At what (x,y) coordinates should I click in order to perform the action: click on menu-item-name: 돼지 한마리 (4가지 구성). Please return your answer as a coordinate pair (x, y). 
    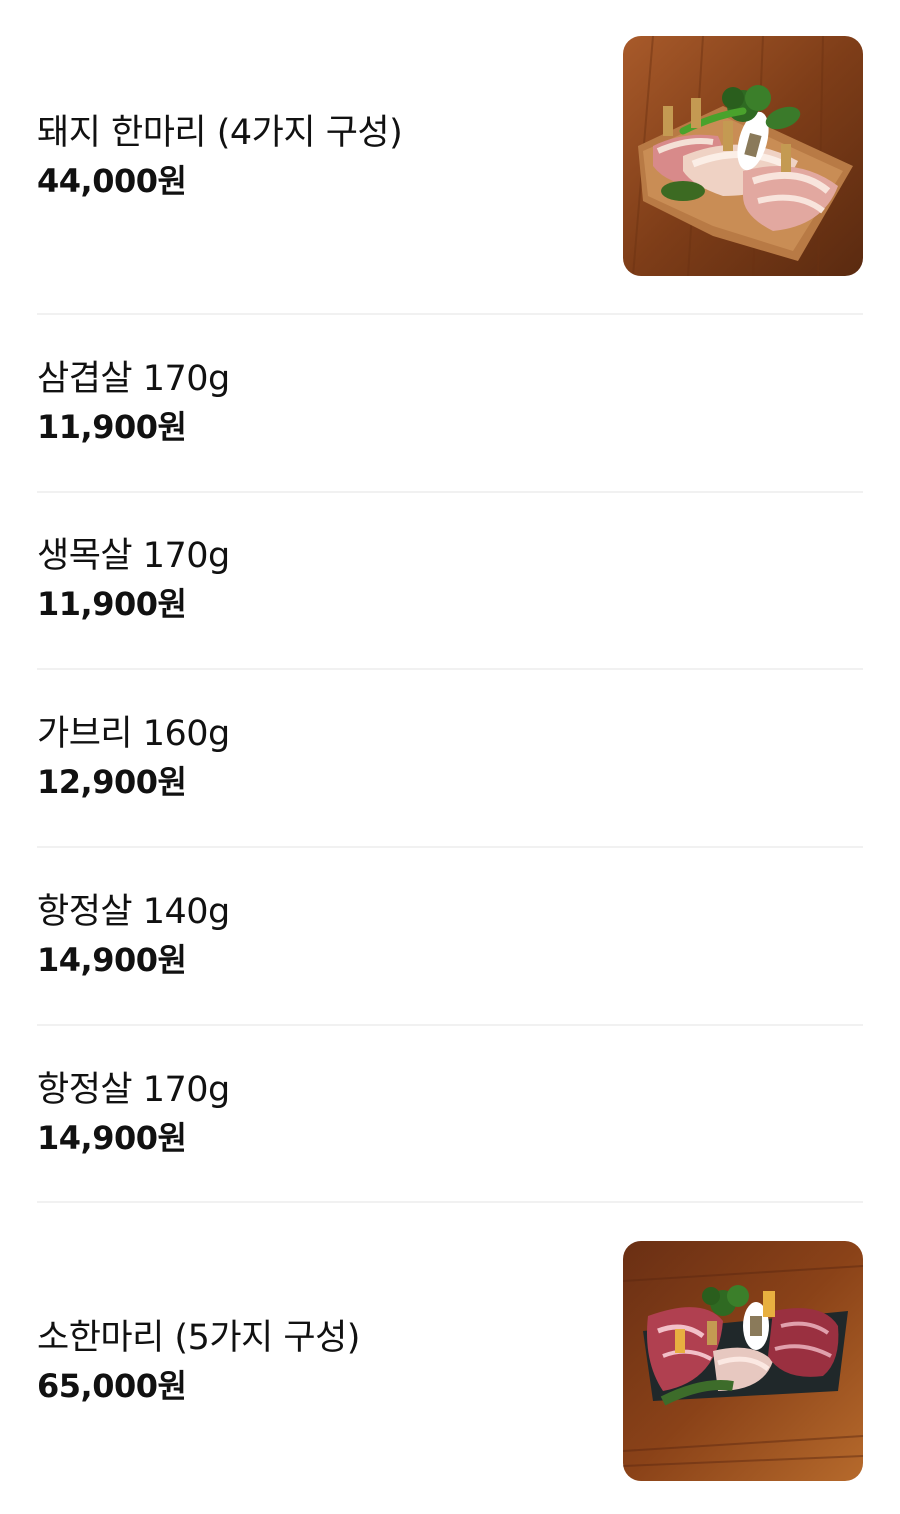
    Looking at the image, I should click on (220, 133).